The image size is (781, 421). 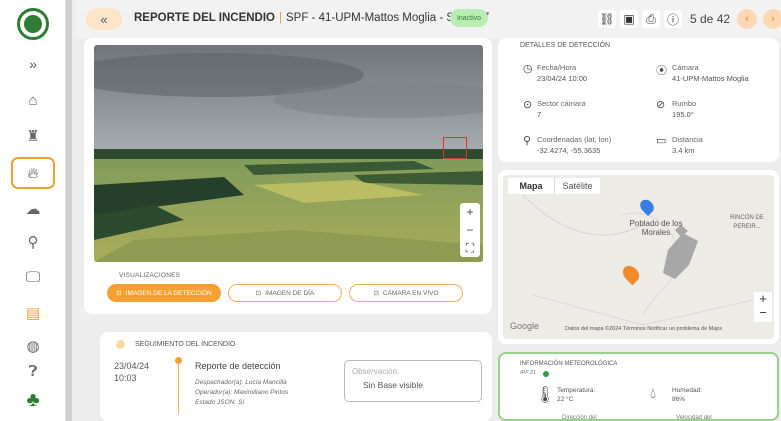 I want to click on search-icon: ⚲, so click(x=33, y=242).